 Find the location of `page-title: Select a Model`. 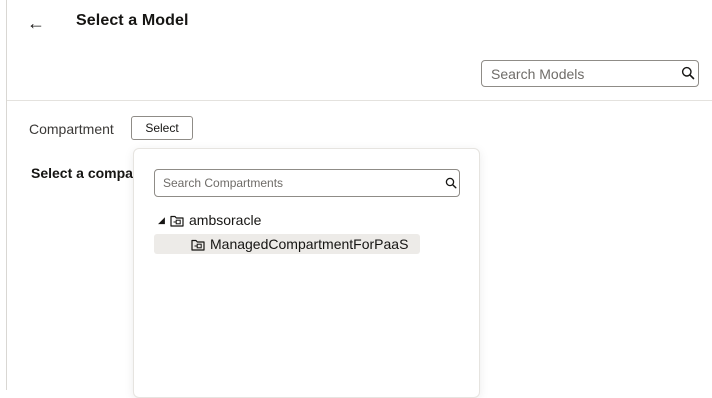

page-title: Select a Model is located at coordinates (132, 20).